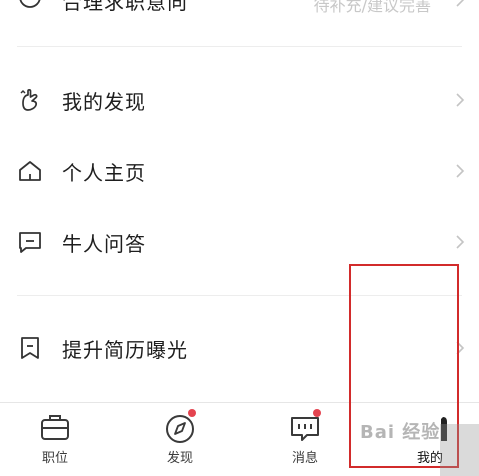 The width and height of the screenshot is (479, 476). Describe the element at coordinates (104, 172) in the screenshot. I see `menu-item-label: 个人主页` at that location.